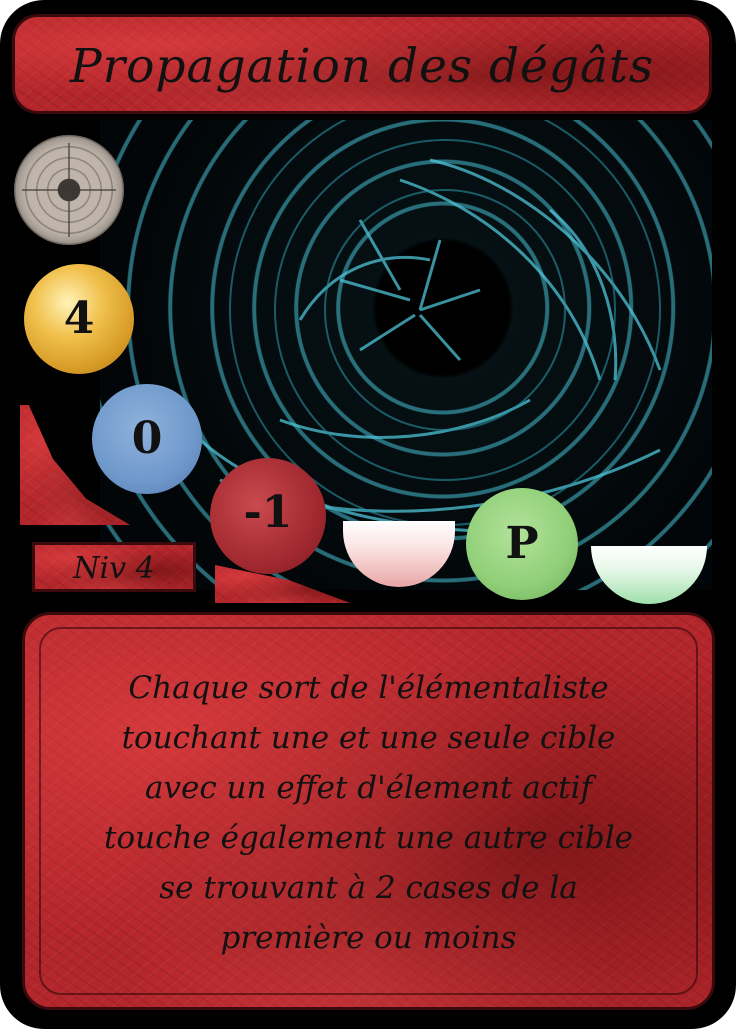 The height and width of the screenshot is (1029, 736). Describe the element at coordinates (147, 439) in the screenshot. I see `blue-stat-orb: 0` at that location.